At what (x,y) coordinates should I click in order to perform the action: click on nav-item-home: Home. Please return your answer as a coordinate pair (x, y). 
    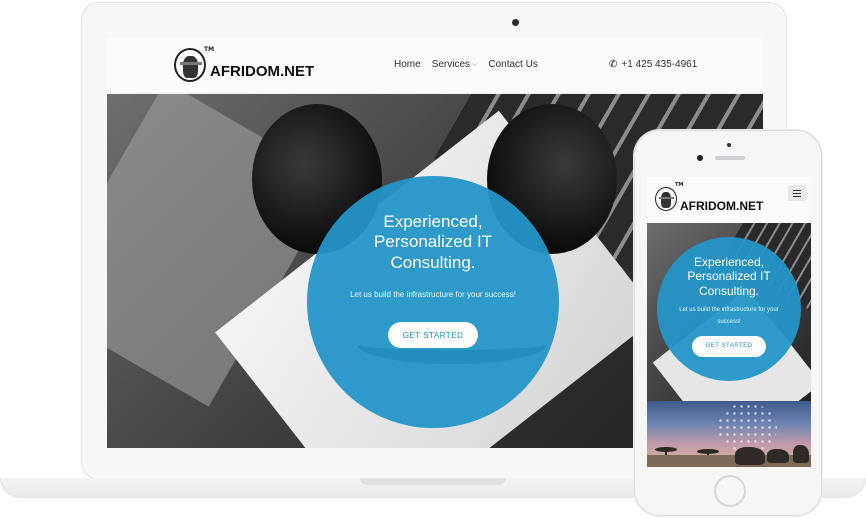
    Looking at the image, I should click on (407, 64).